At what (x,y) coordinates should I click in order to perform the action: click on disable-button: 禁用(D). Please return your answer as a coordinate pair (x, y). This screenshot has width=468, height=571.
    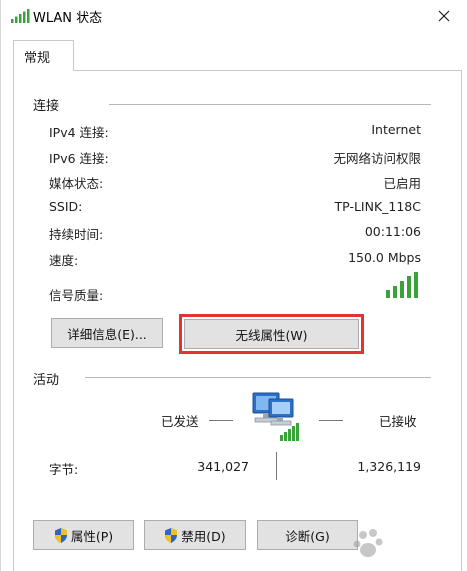
    Looking at the image, I should click on (195, 535).